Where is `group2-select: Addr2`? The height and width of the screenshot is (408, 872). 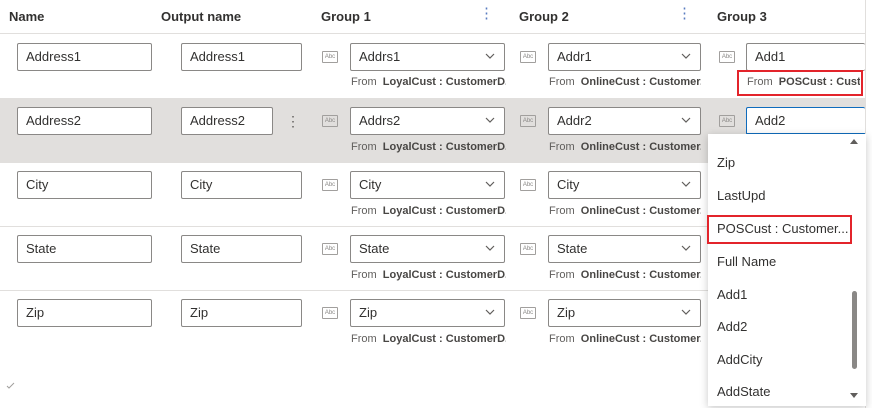 group2-select: Addr2 is located at coordinates (624, 121).